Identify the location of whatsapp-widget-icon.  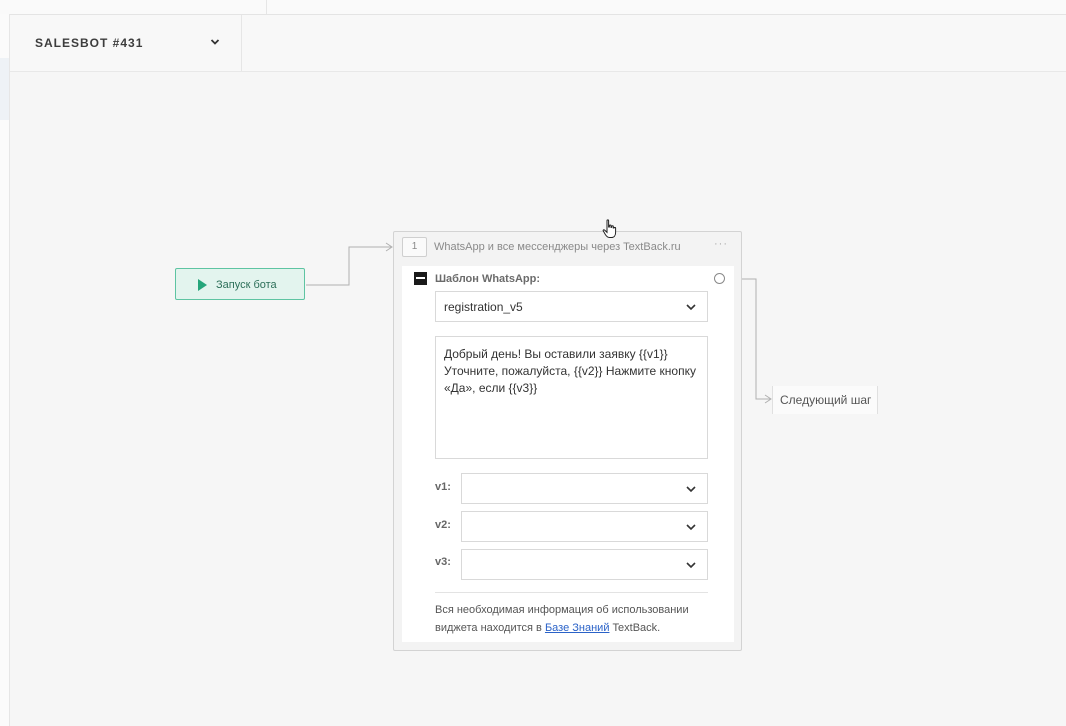
(420, 278).